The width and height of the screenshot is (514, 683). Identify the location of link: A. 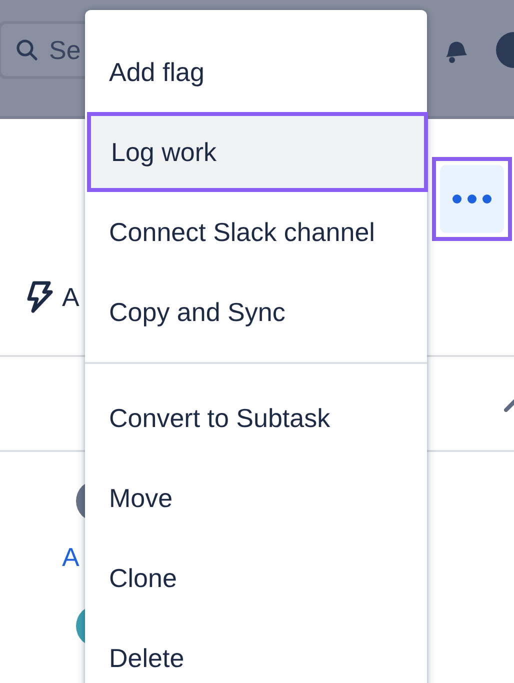
(72, 557).